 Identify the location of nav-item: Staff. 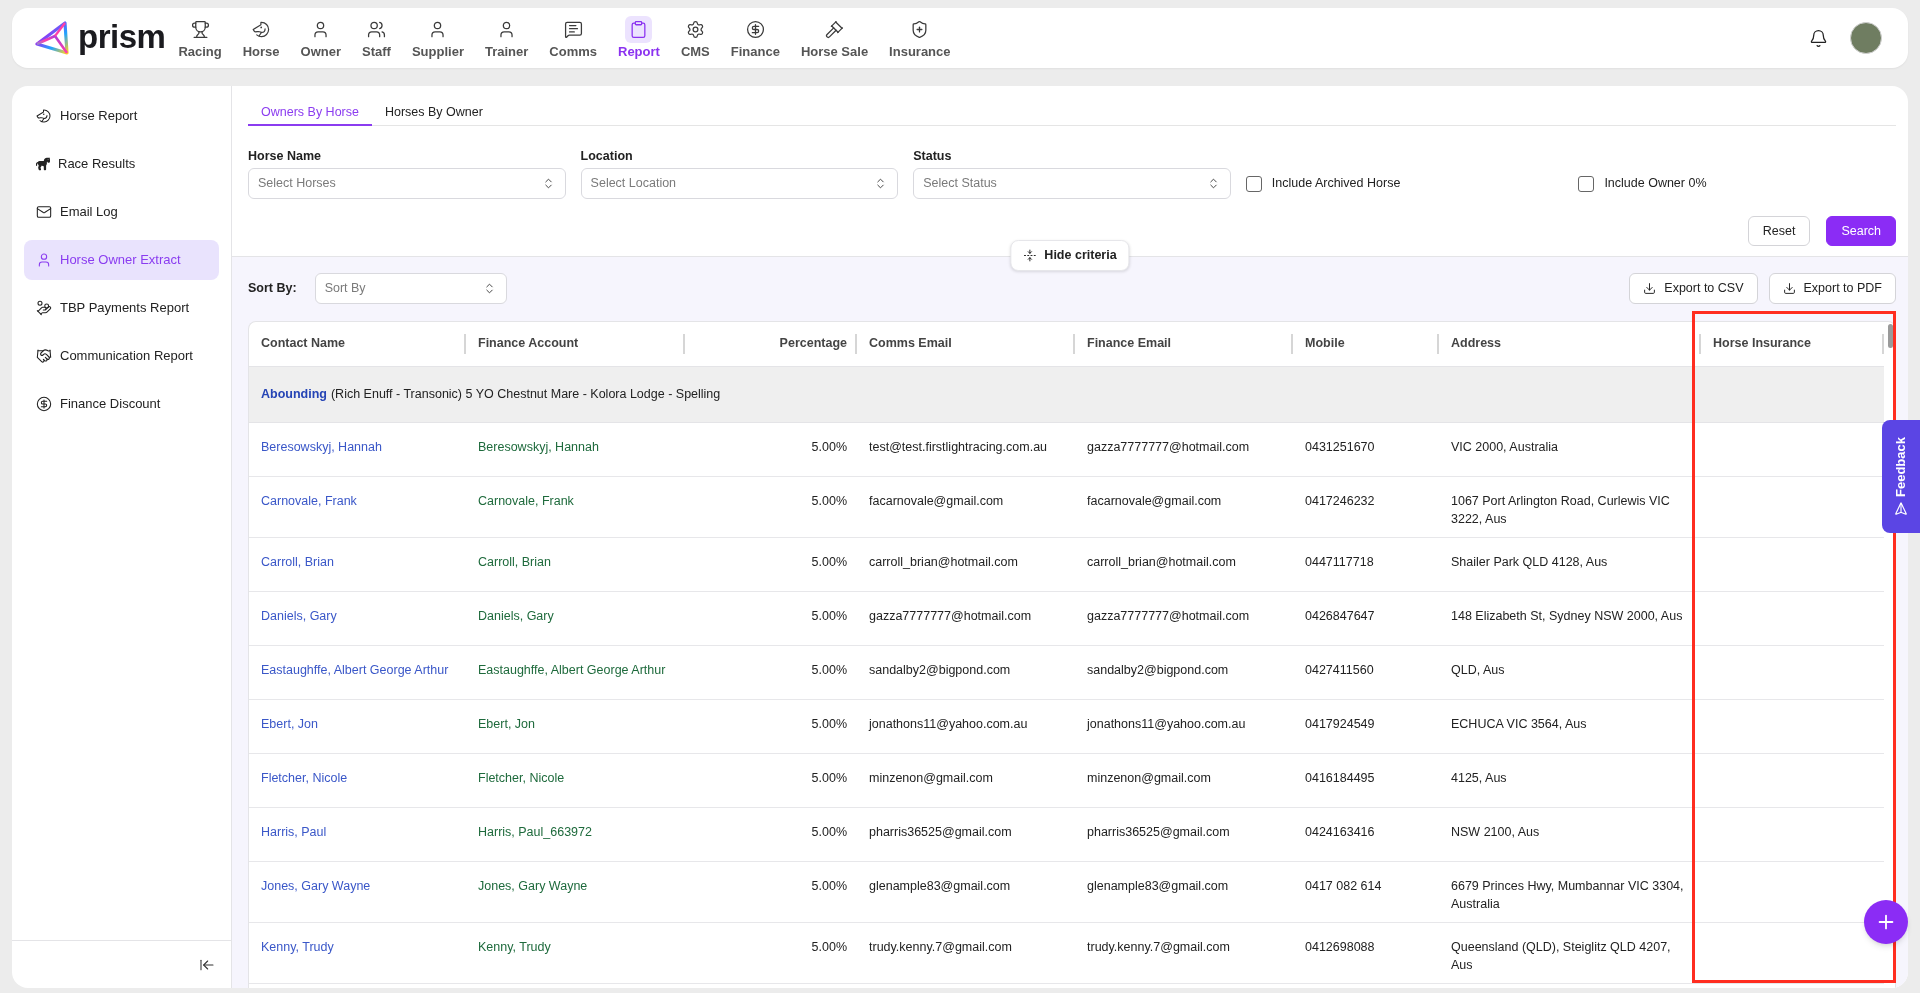
(376, 38).